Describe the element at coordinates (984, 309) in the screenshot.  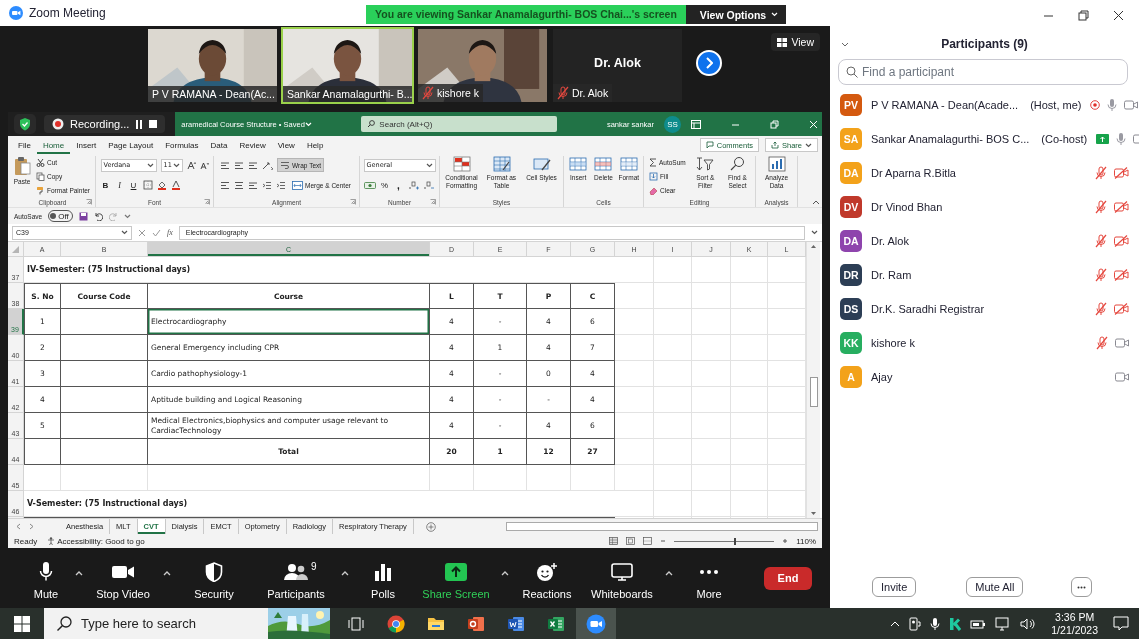
I see `participant-row: DS Dr.K. Saradhi Registrar` at that location.